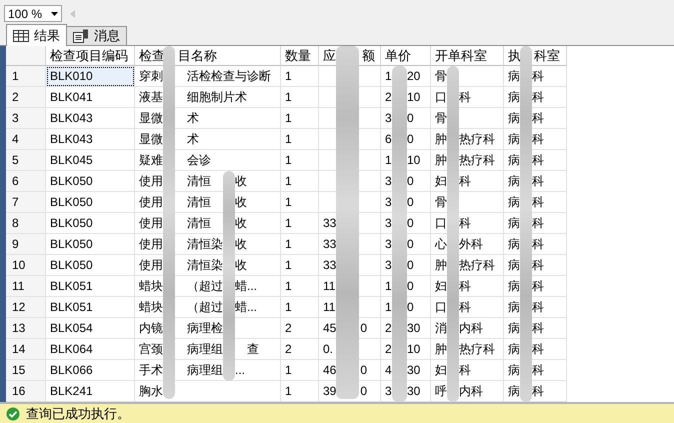 Image resolution: width=674 pixels, height=423 pixels. Describe the element at coordinates (13, 413) in the screenshot. I see `success-icon` at that location.